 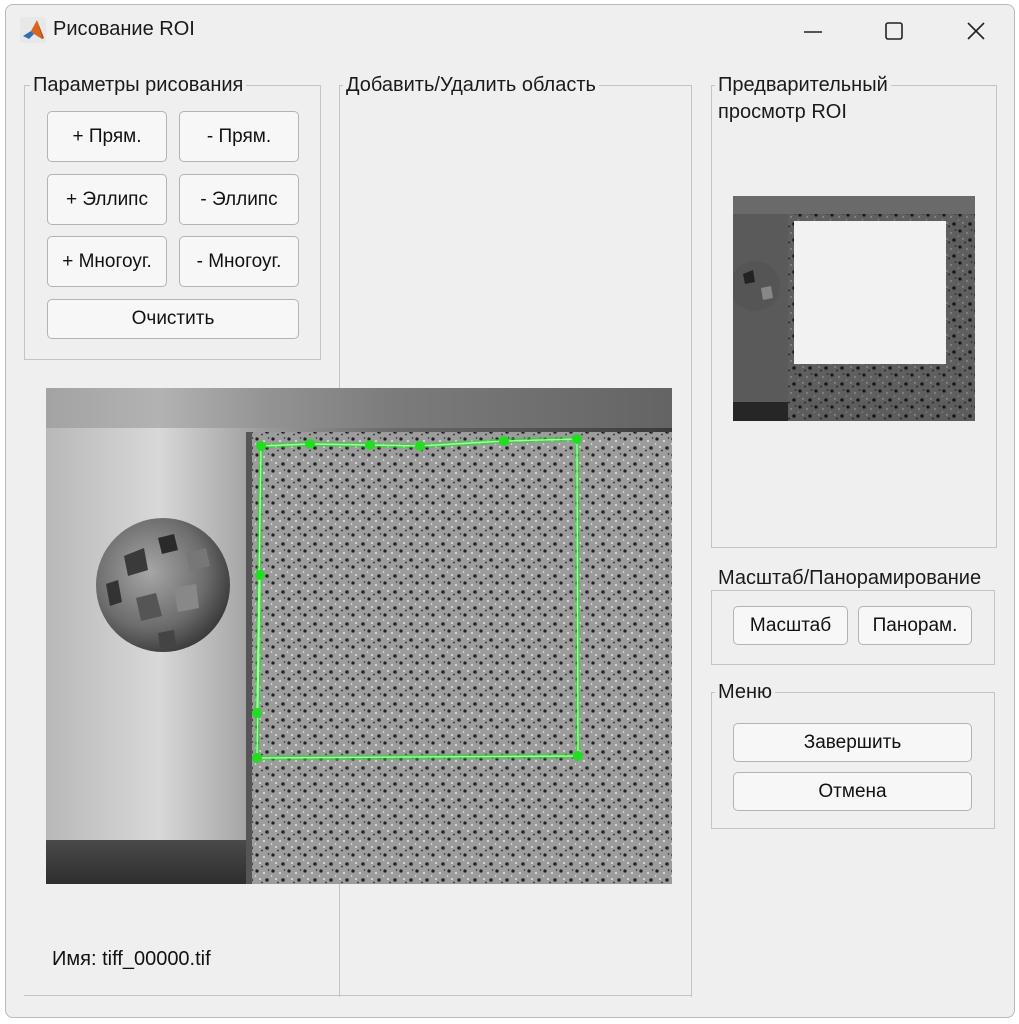 I want to click on close-button, so click(x=976, y=31).